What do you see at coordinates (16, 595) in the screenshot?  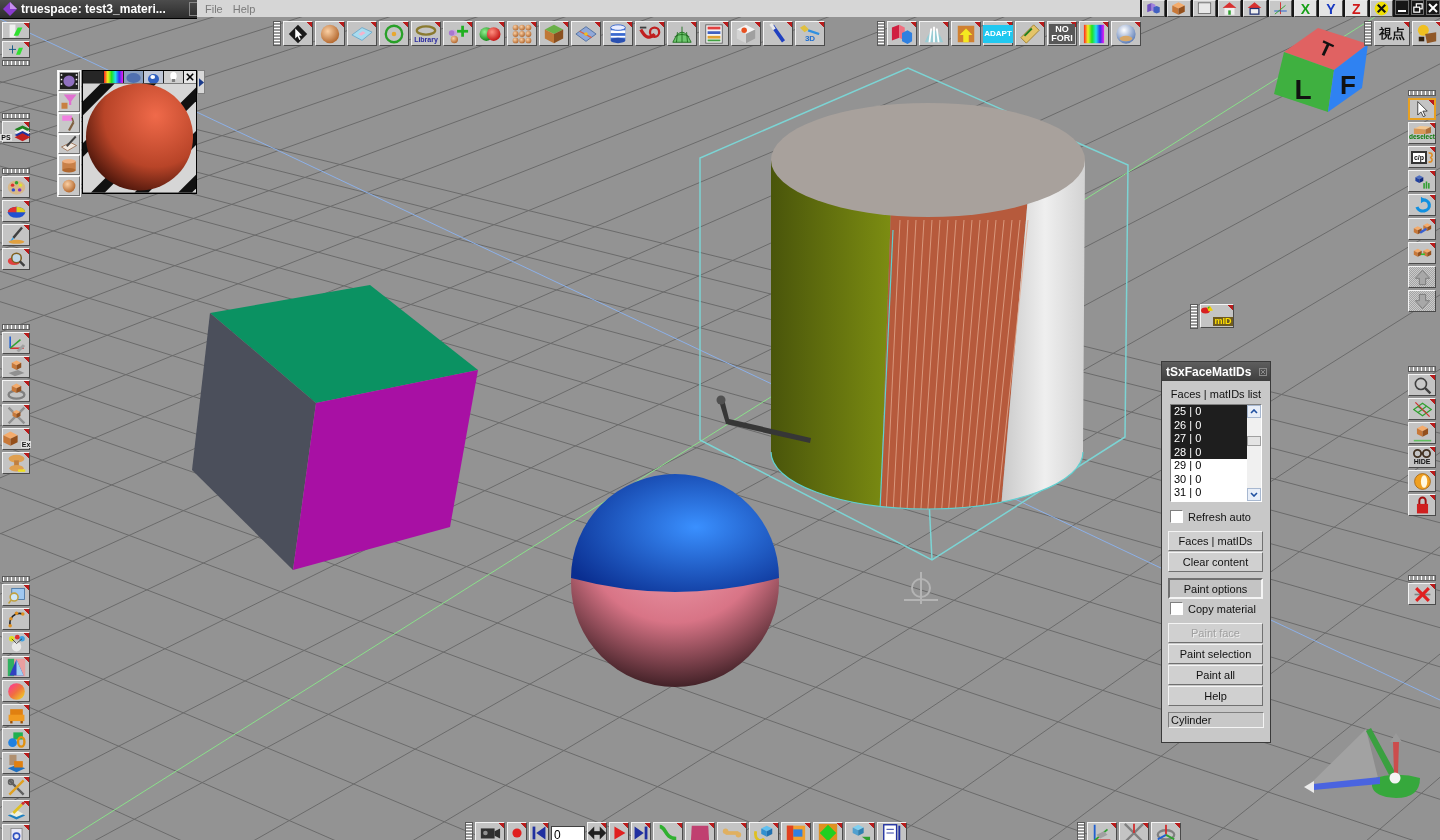 I see `image-zoom-button` at bounding box center [16, 595].